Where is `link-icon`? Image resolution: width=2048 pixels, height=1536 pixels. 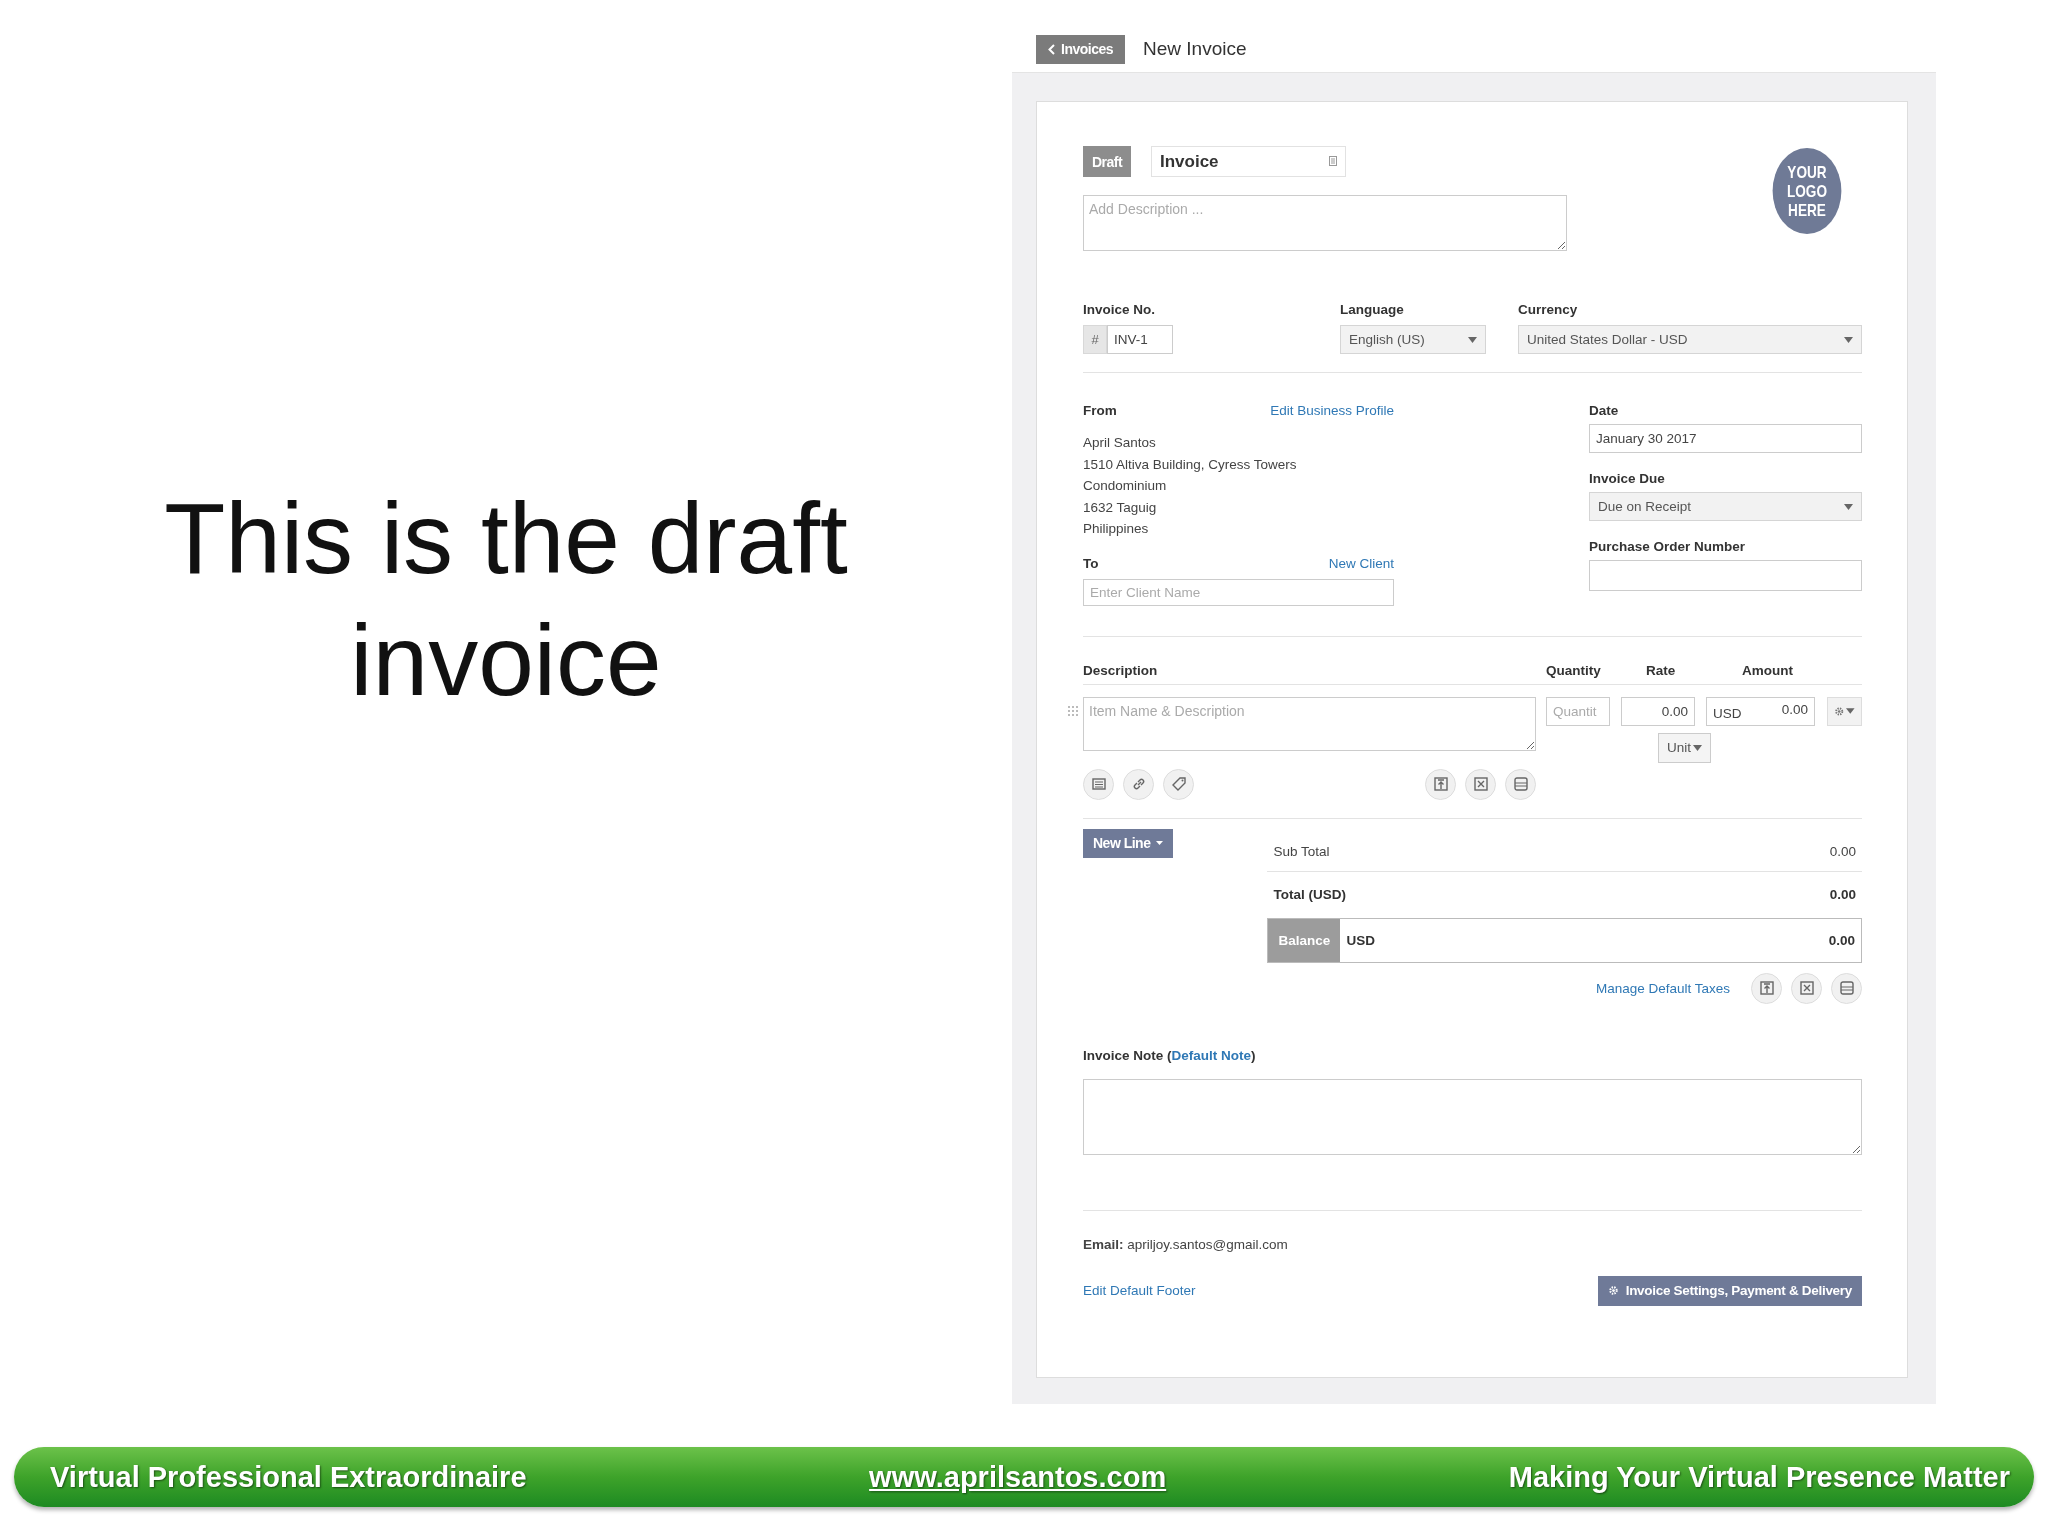 link-icon is located at coordinates (1138, 784).